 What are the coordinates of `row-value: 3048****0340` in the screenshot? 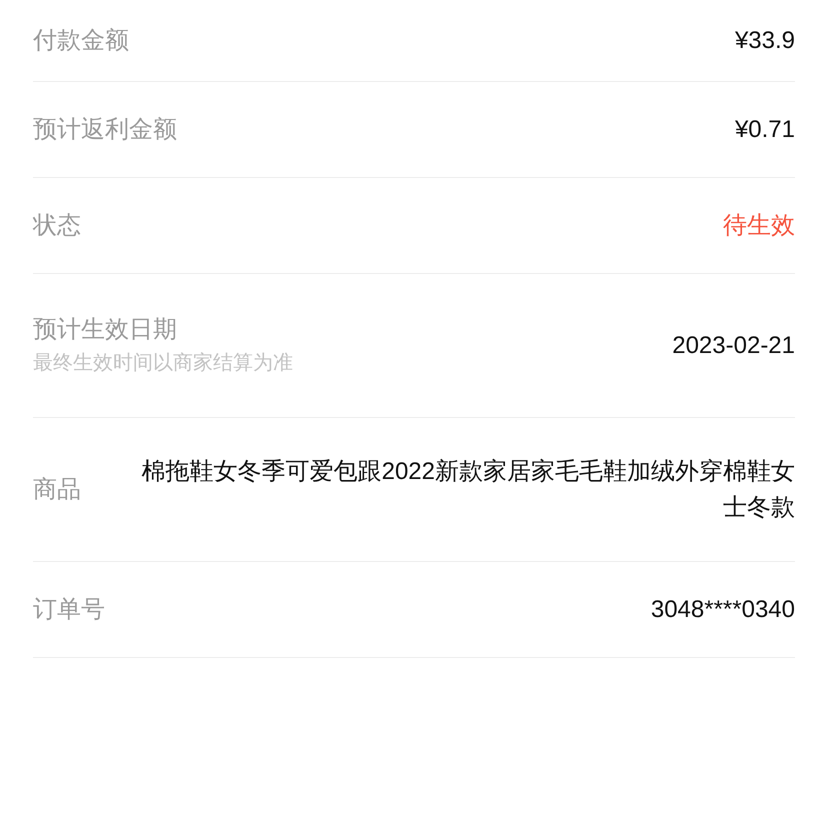 It's located at (722, 609).